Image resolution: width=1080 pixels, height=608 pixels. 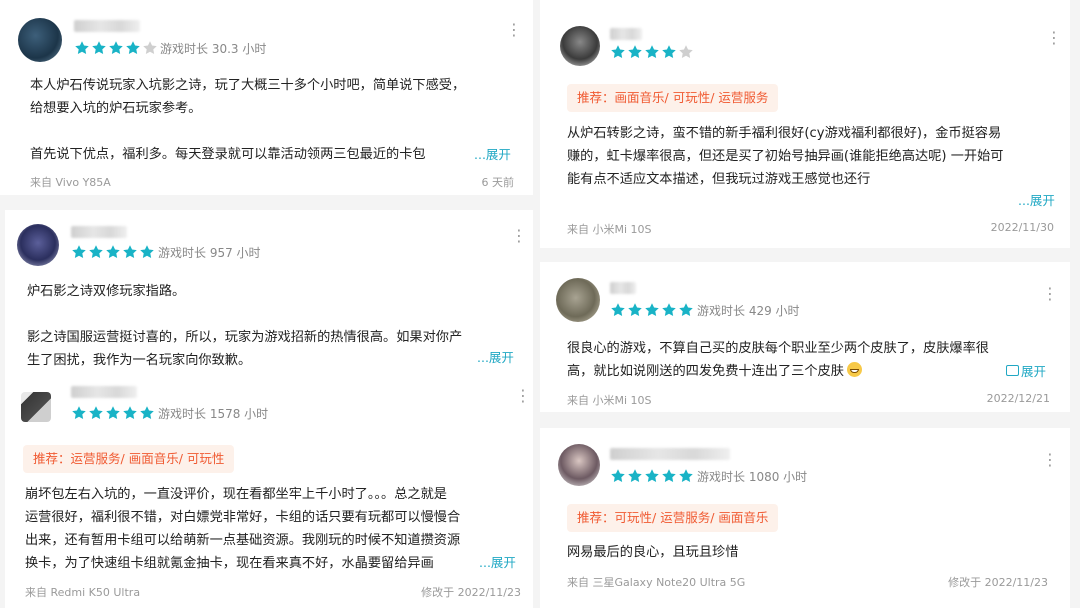 I want to click on review-line: 影之诗国服运营挺讨喜的，所以，玩家为游戏招新的热情很高。如果对你产, so click(x=245, y=337).